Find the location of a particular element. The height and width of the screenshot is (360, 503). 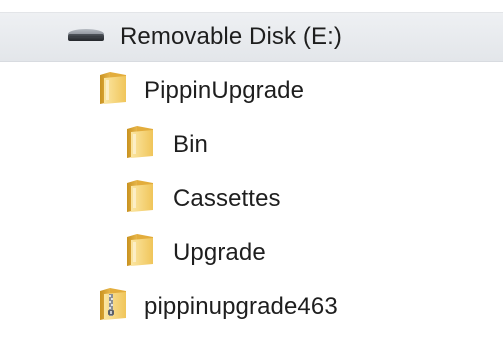

tree-item-label: pippinupgrade463 is located at coordinates (241, 306).